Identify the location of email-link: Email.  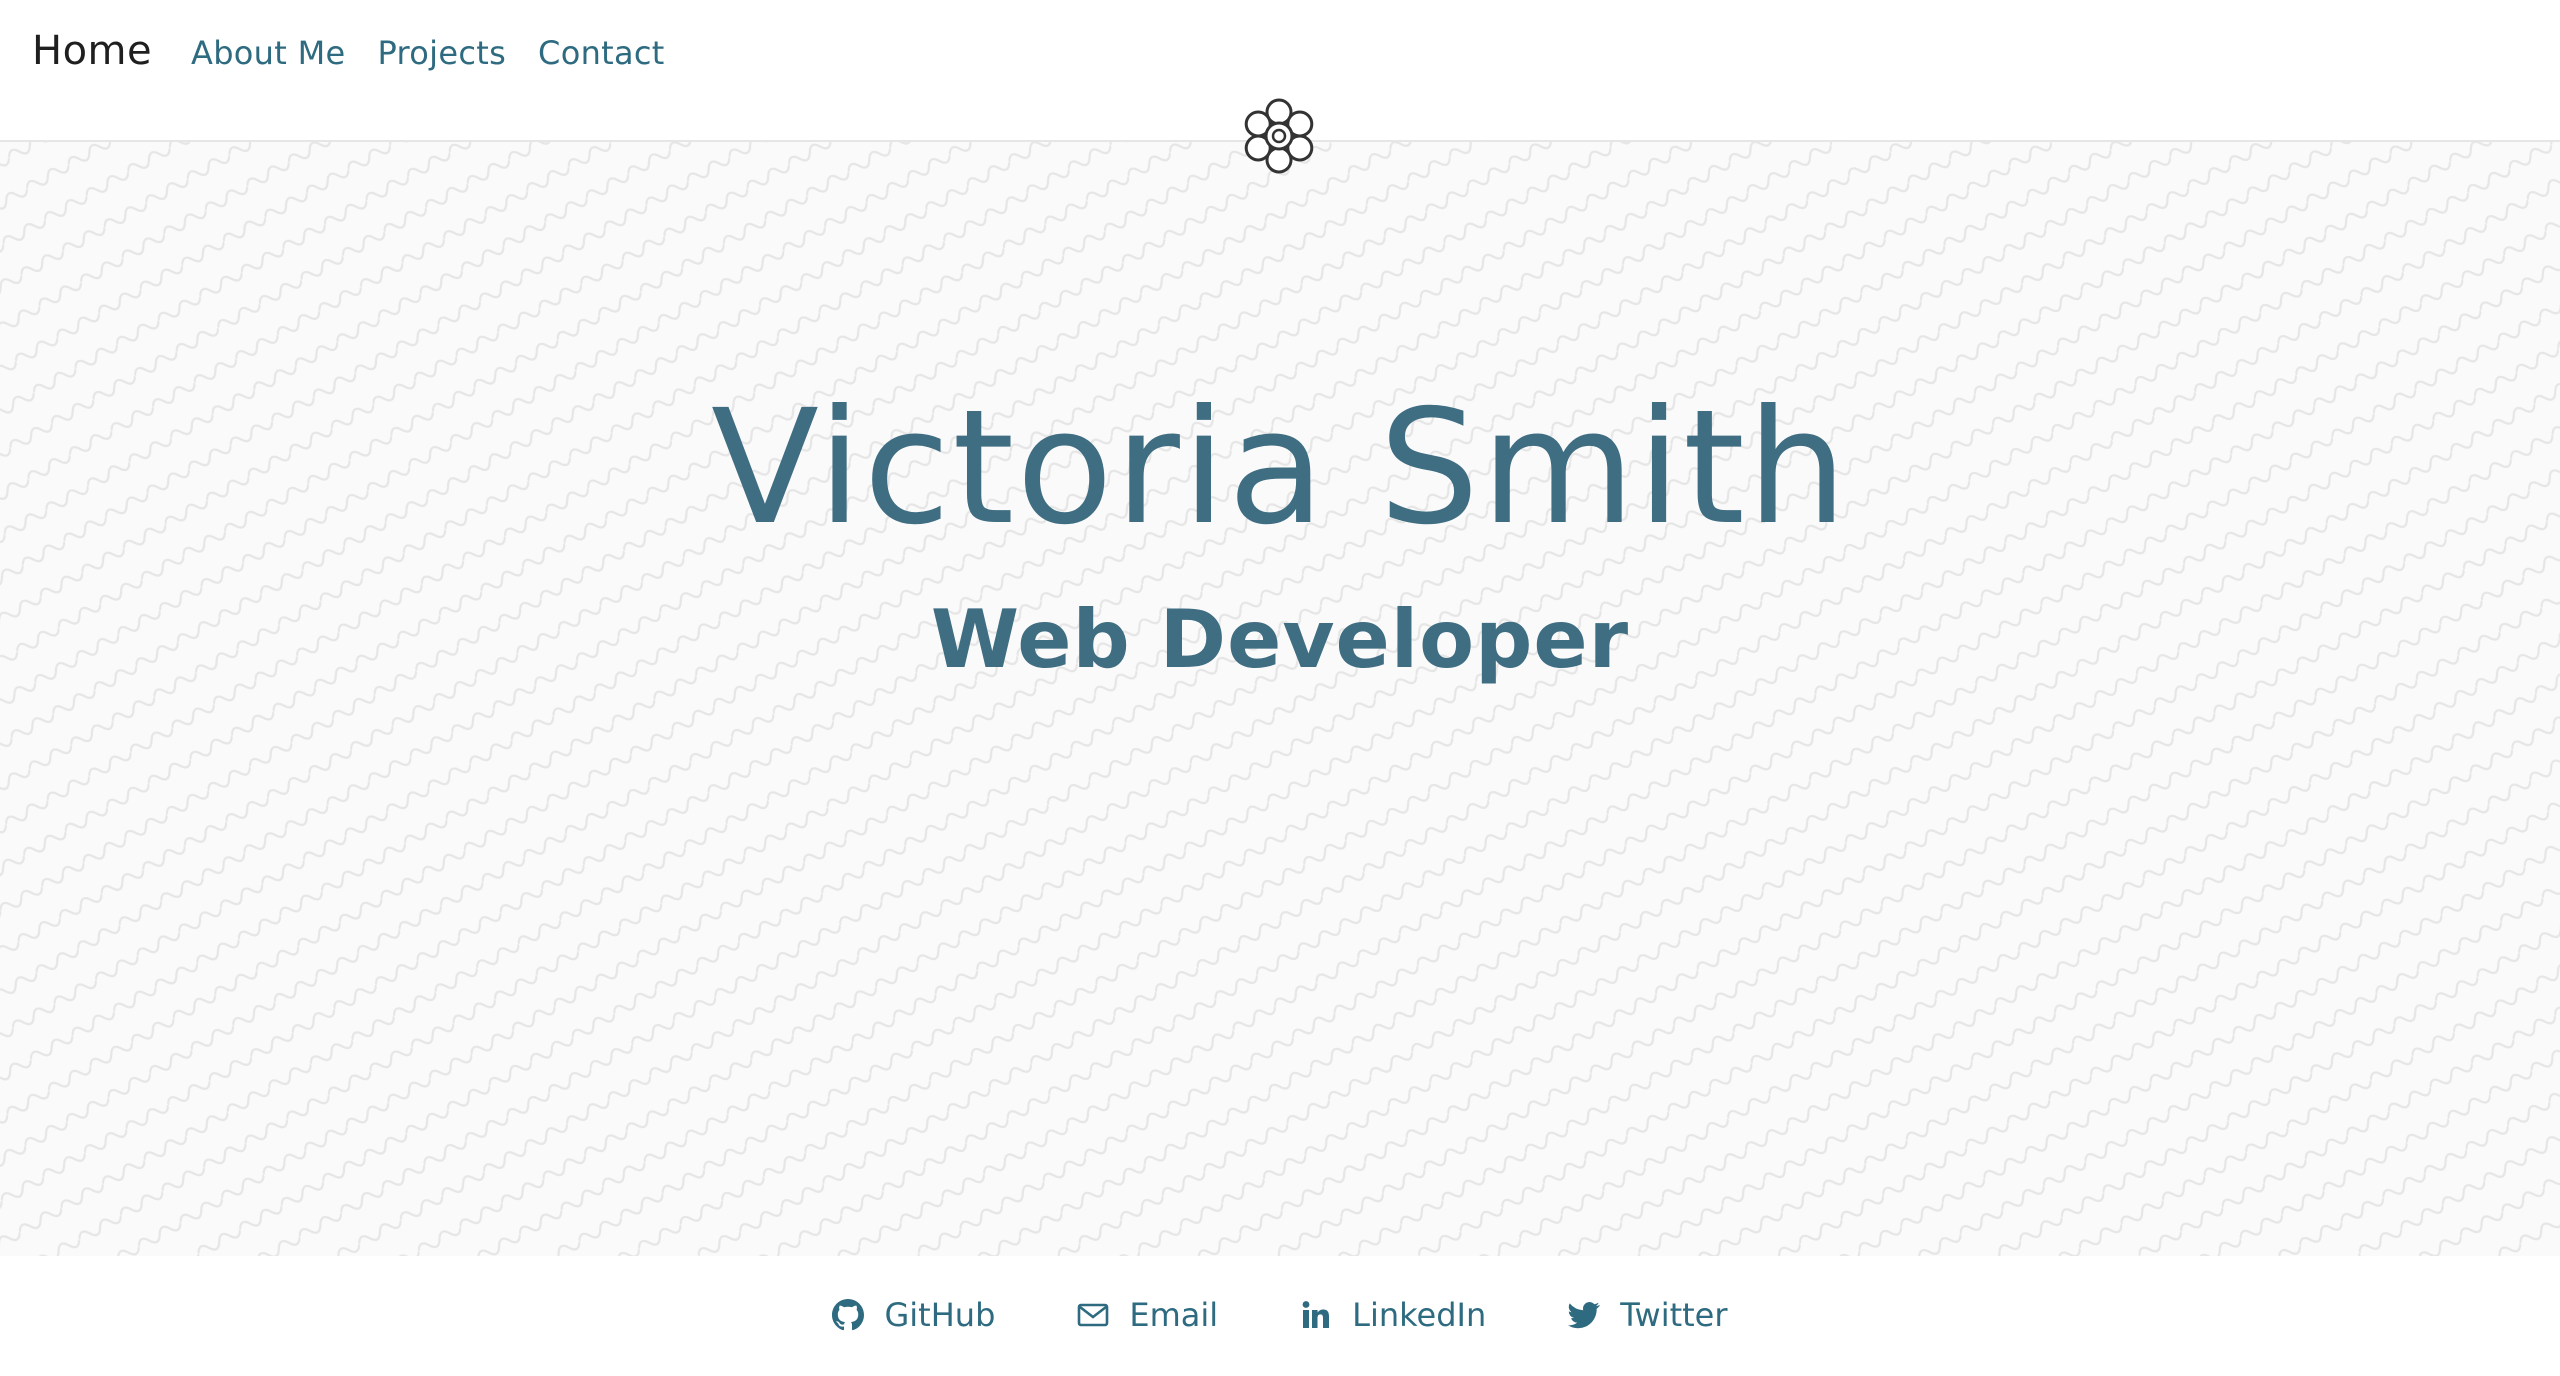
(1147, 1315).